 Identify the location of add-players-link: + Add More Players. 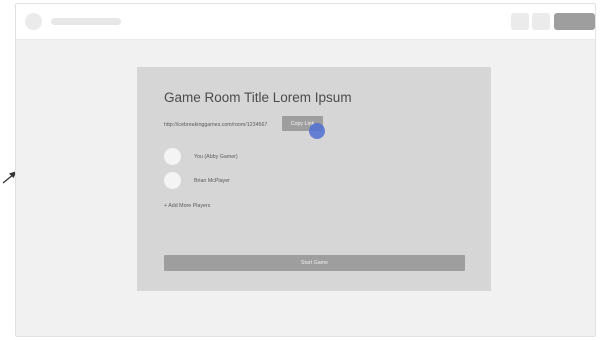
(187, 206).